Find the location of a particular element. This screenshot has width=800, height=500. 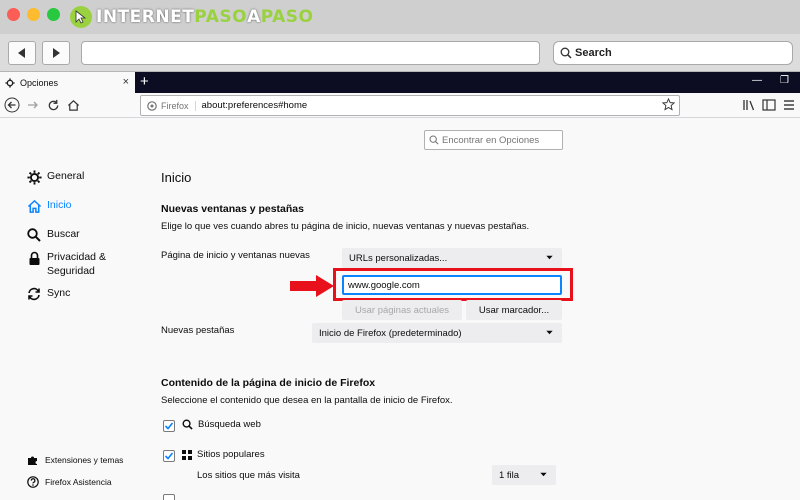

red-arrow-annotation-icon is located at coordinates (312, 286).